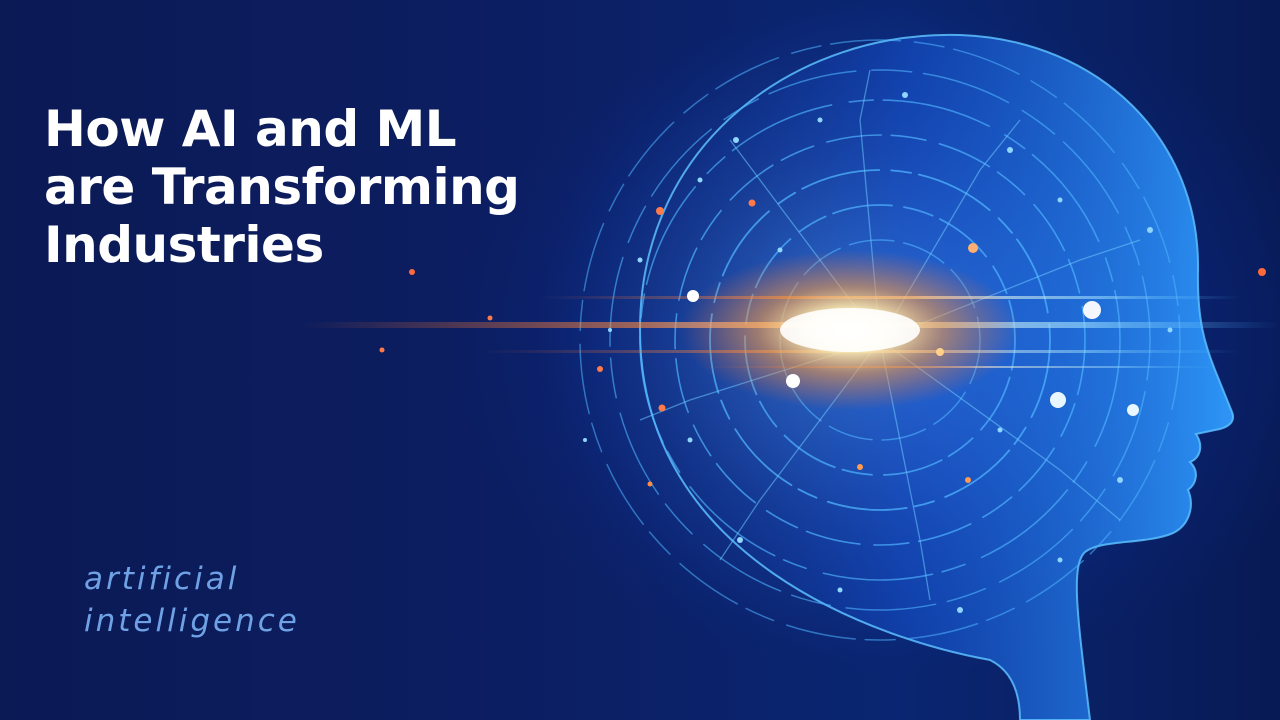  I want to click on tagline-line-1: artificial, so click(162, 579).